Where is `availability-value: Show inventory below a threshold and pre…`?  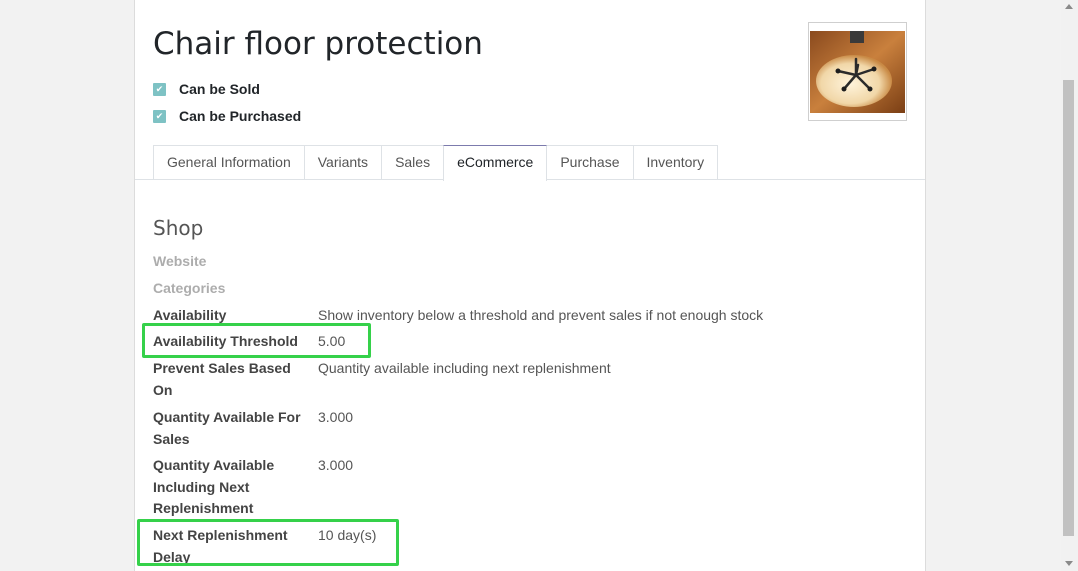
availability-value: Show inventory below a threshold and pre… is located at coordinates (540, 316).